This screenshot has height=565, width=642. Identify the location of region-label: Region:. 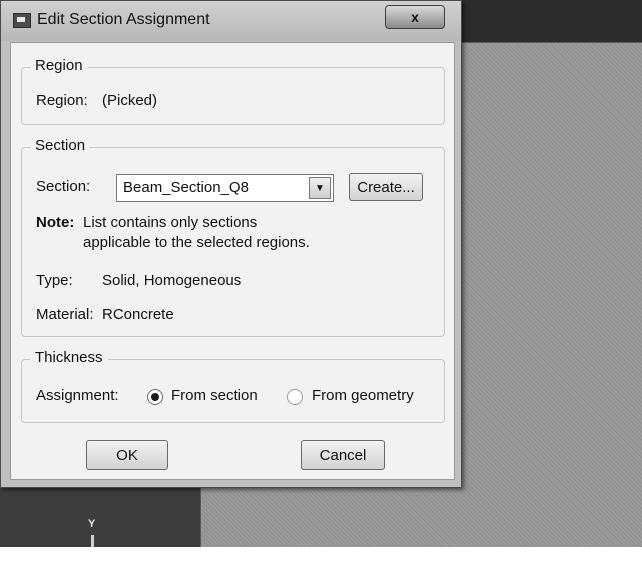
(62, 100).